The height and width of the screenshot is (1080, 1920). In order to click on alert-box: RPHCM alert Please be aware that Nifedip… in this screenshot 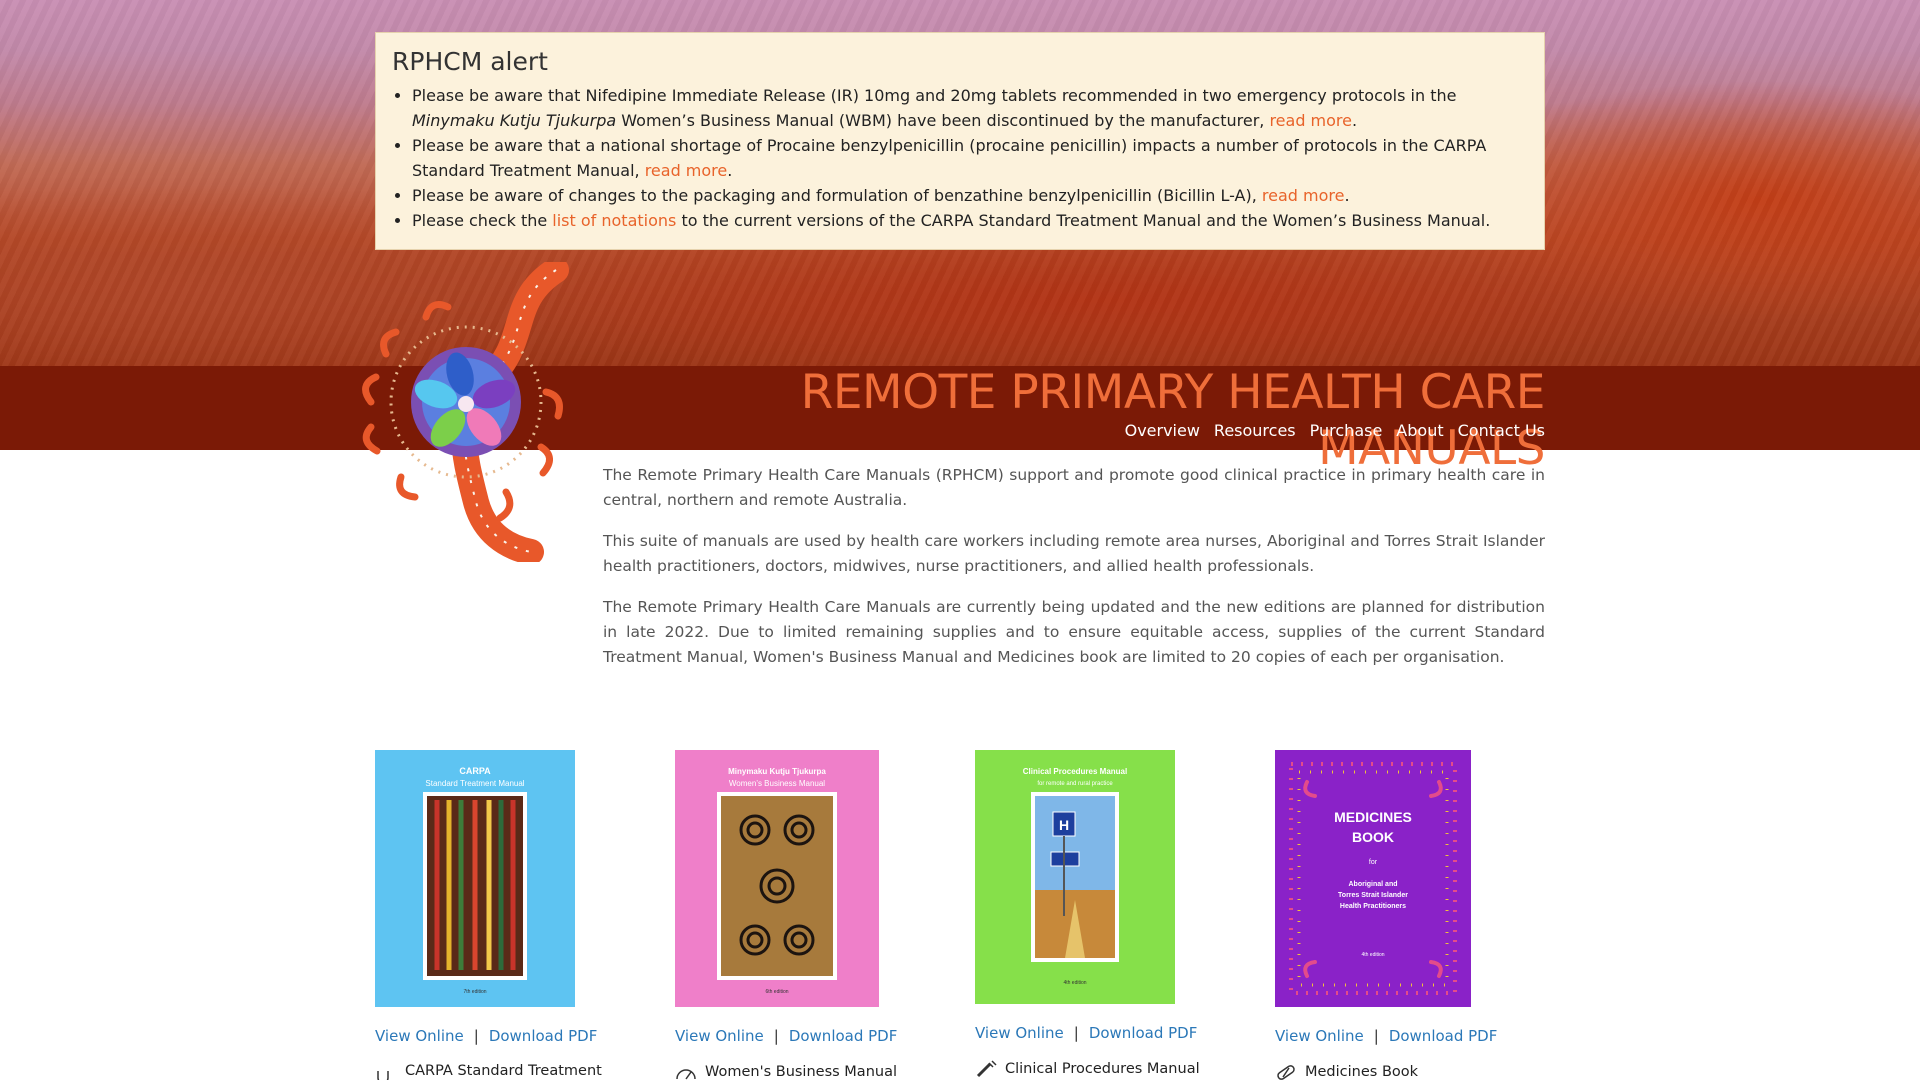, I will do `click(960, 141)`.